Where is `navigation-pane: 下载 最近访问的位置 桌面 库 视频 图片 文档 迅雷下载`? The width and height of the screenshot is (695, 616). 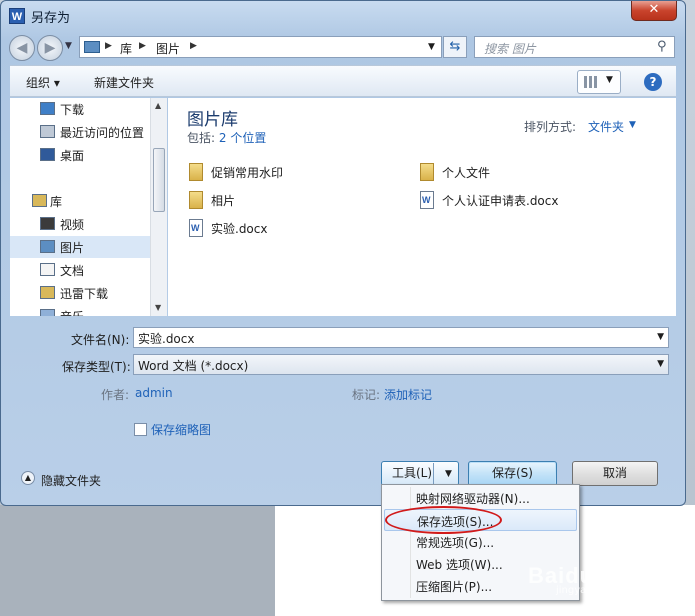
navigation-pane: 下载 最近访问的位置 桌面 库 视频 图片 文档 迅雷下载 is located at coordinates (80, 207).